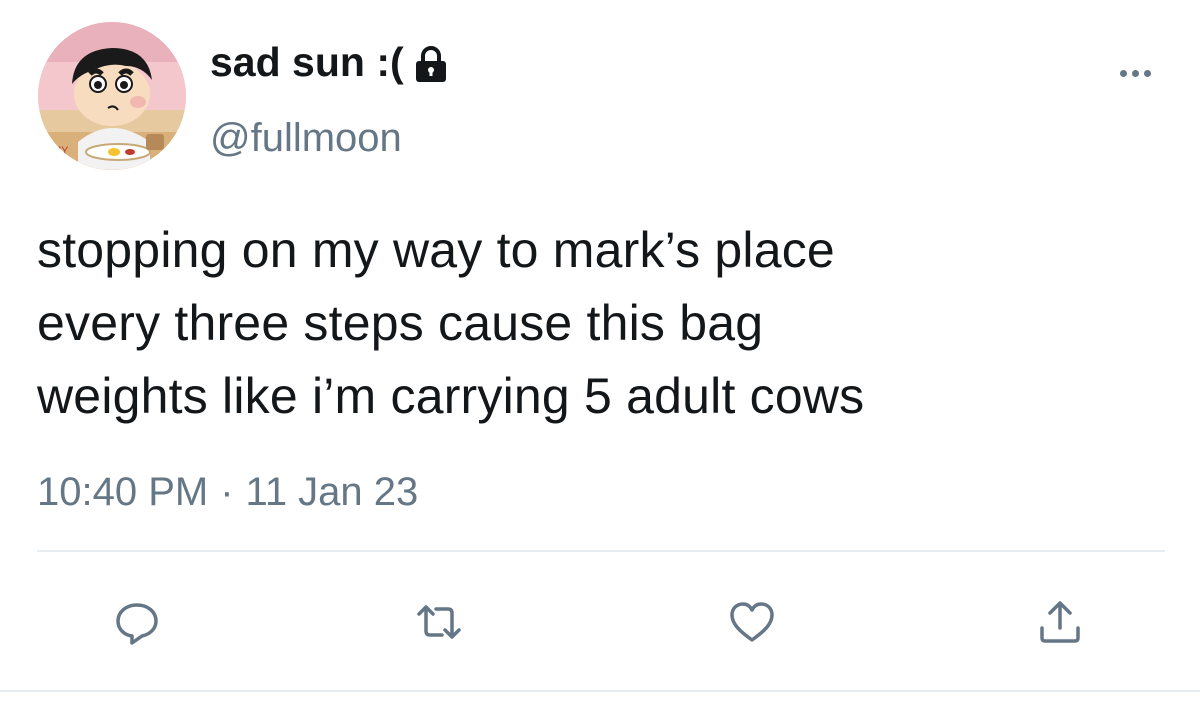 This screenshot has height=710, width=1200. What do you see at coordinates (307, 62) in the screenshot?
I see `display-name: sad sun :(` at bounding box center [307, 62].